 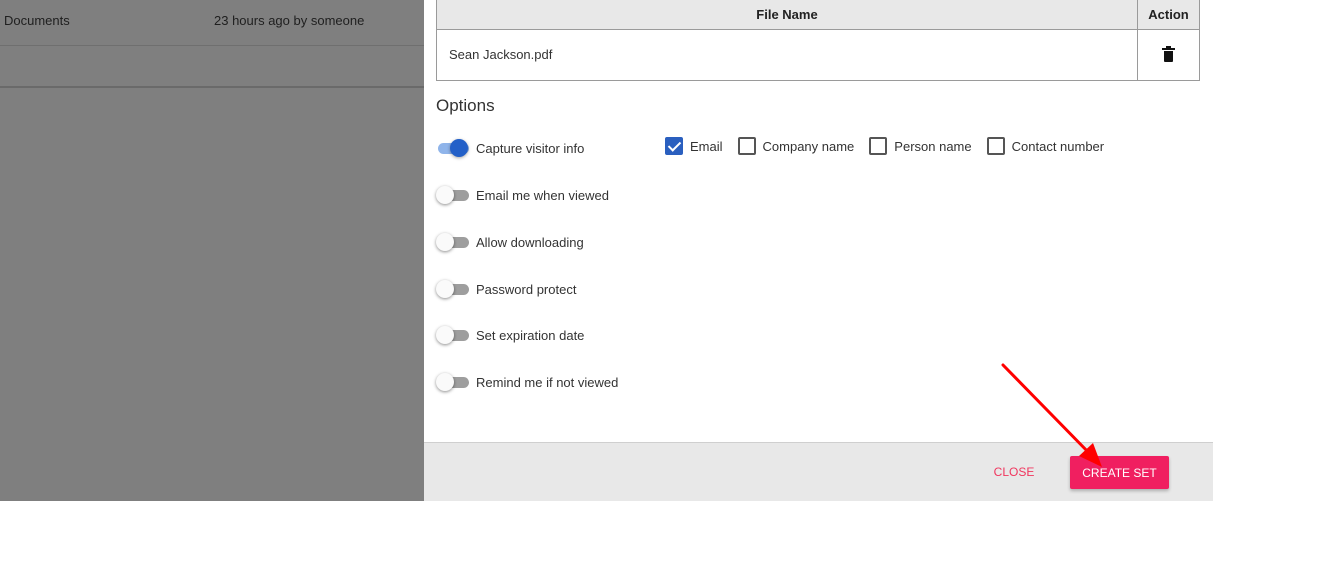 What do you see at coordinates (530, 242) in the screenshot?
I see `toggle-label: Allow downloading` at bounding box center [530, 242].